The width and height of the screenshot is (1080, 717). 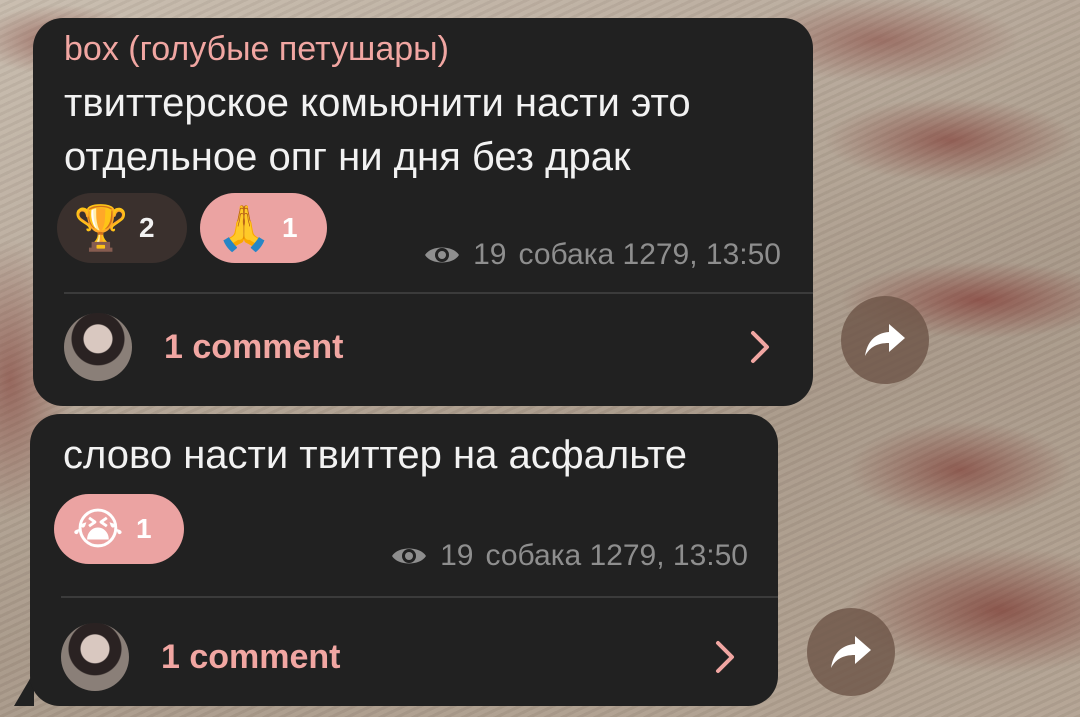 I want to click on message-text: слово насти твиттер на асфальте, so click(x=375, y=455).